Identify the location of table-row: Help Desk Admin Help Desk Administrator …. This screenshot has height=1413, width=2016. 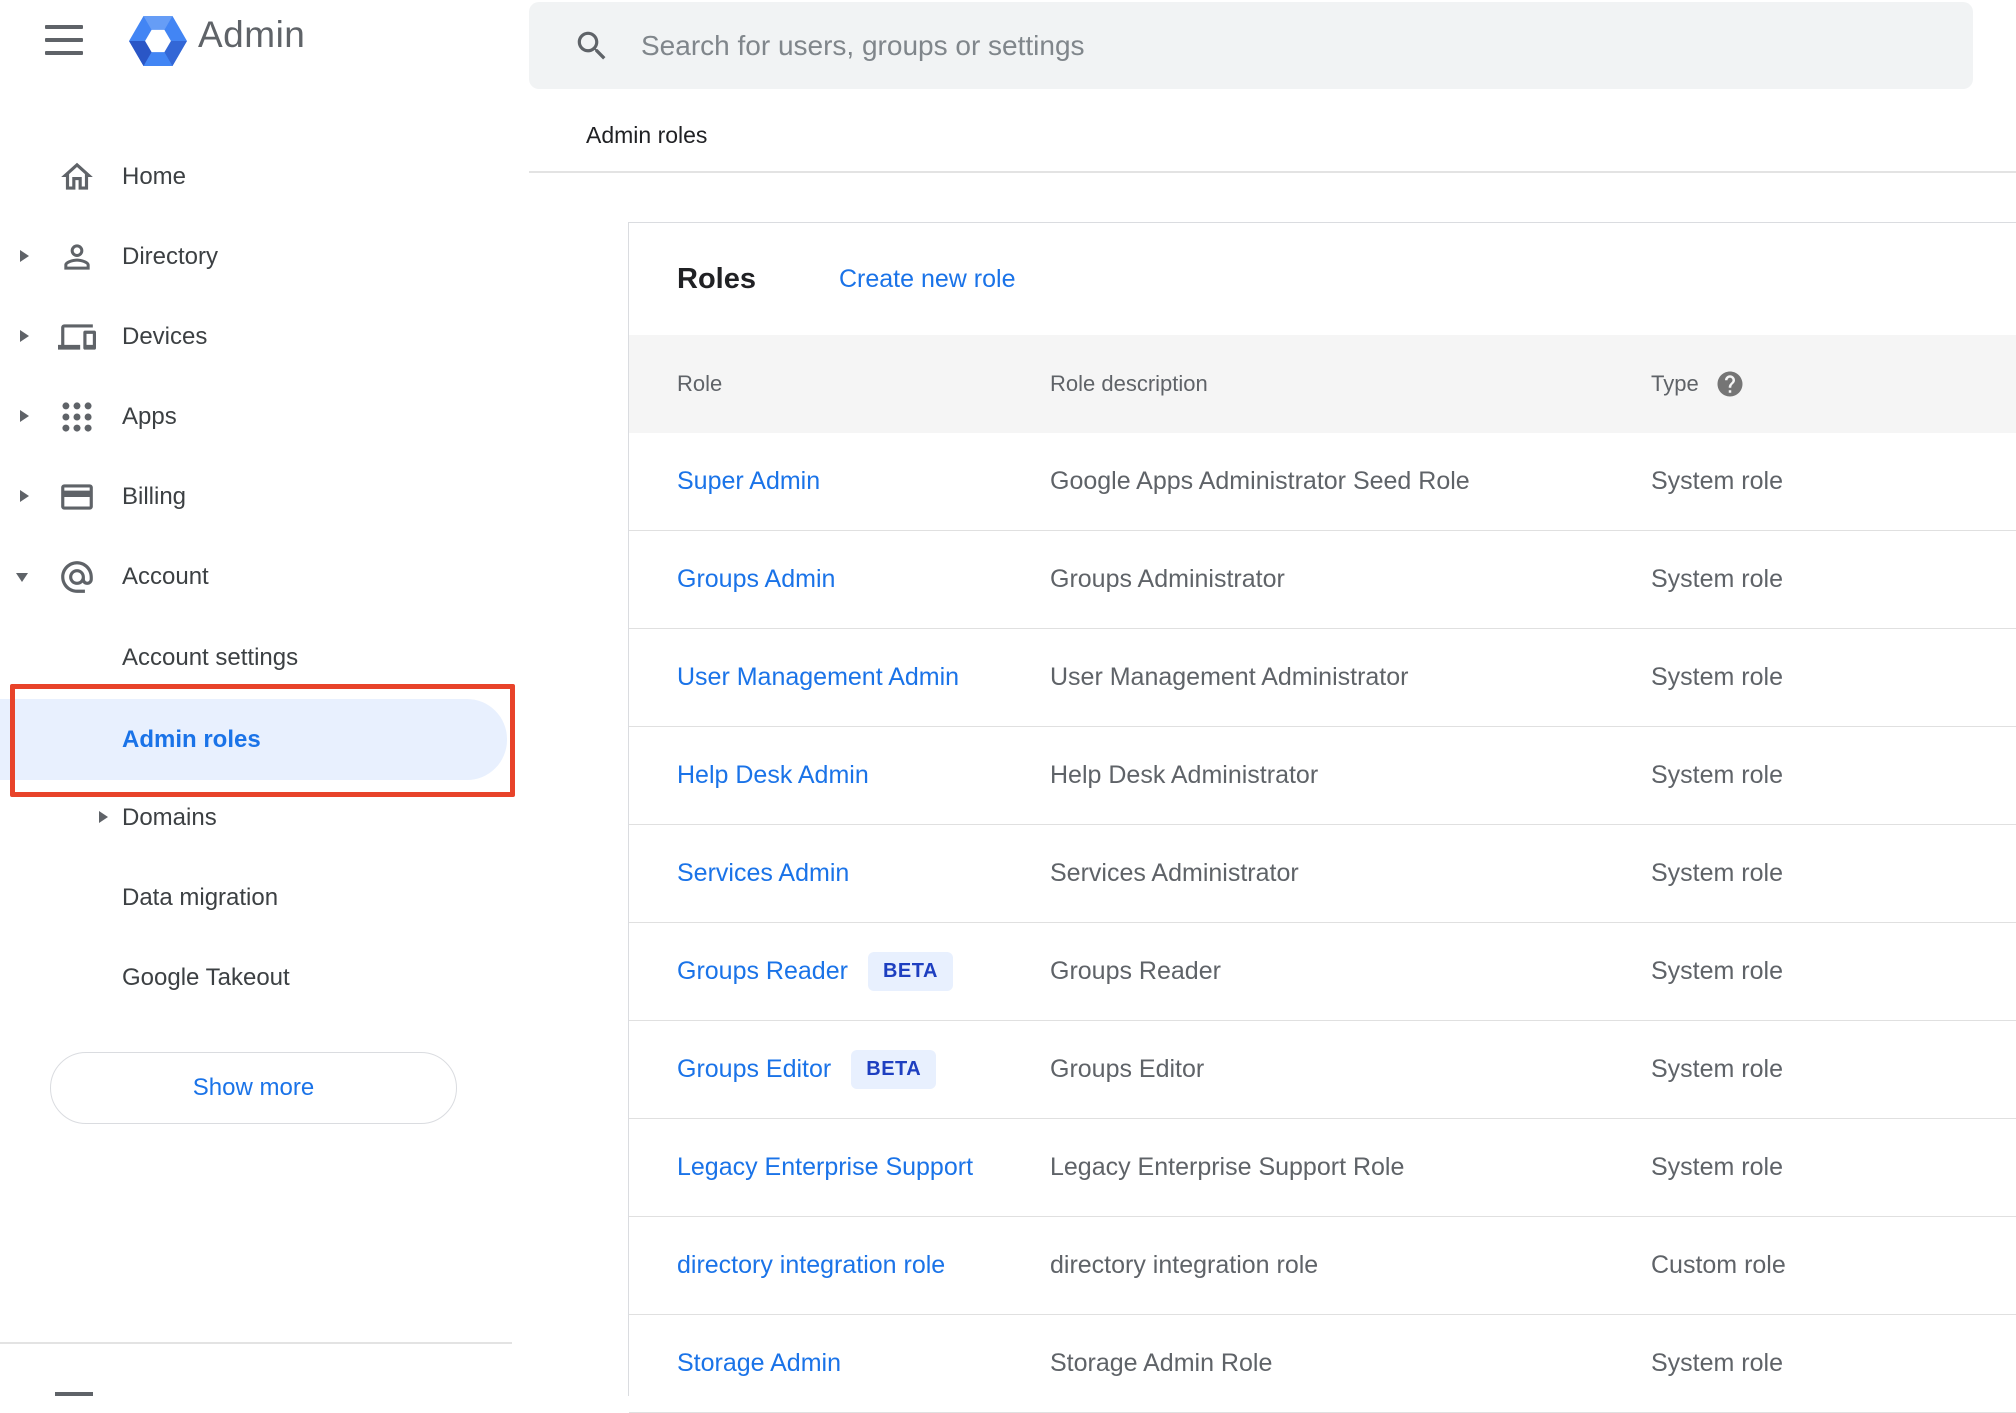
(1322, 776).